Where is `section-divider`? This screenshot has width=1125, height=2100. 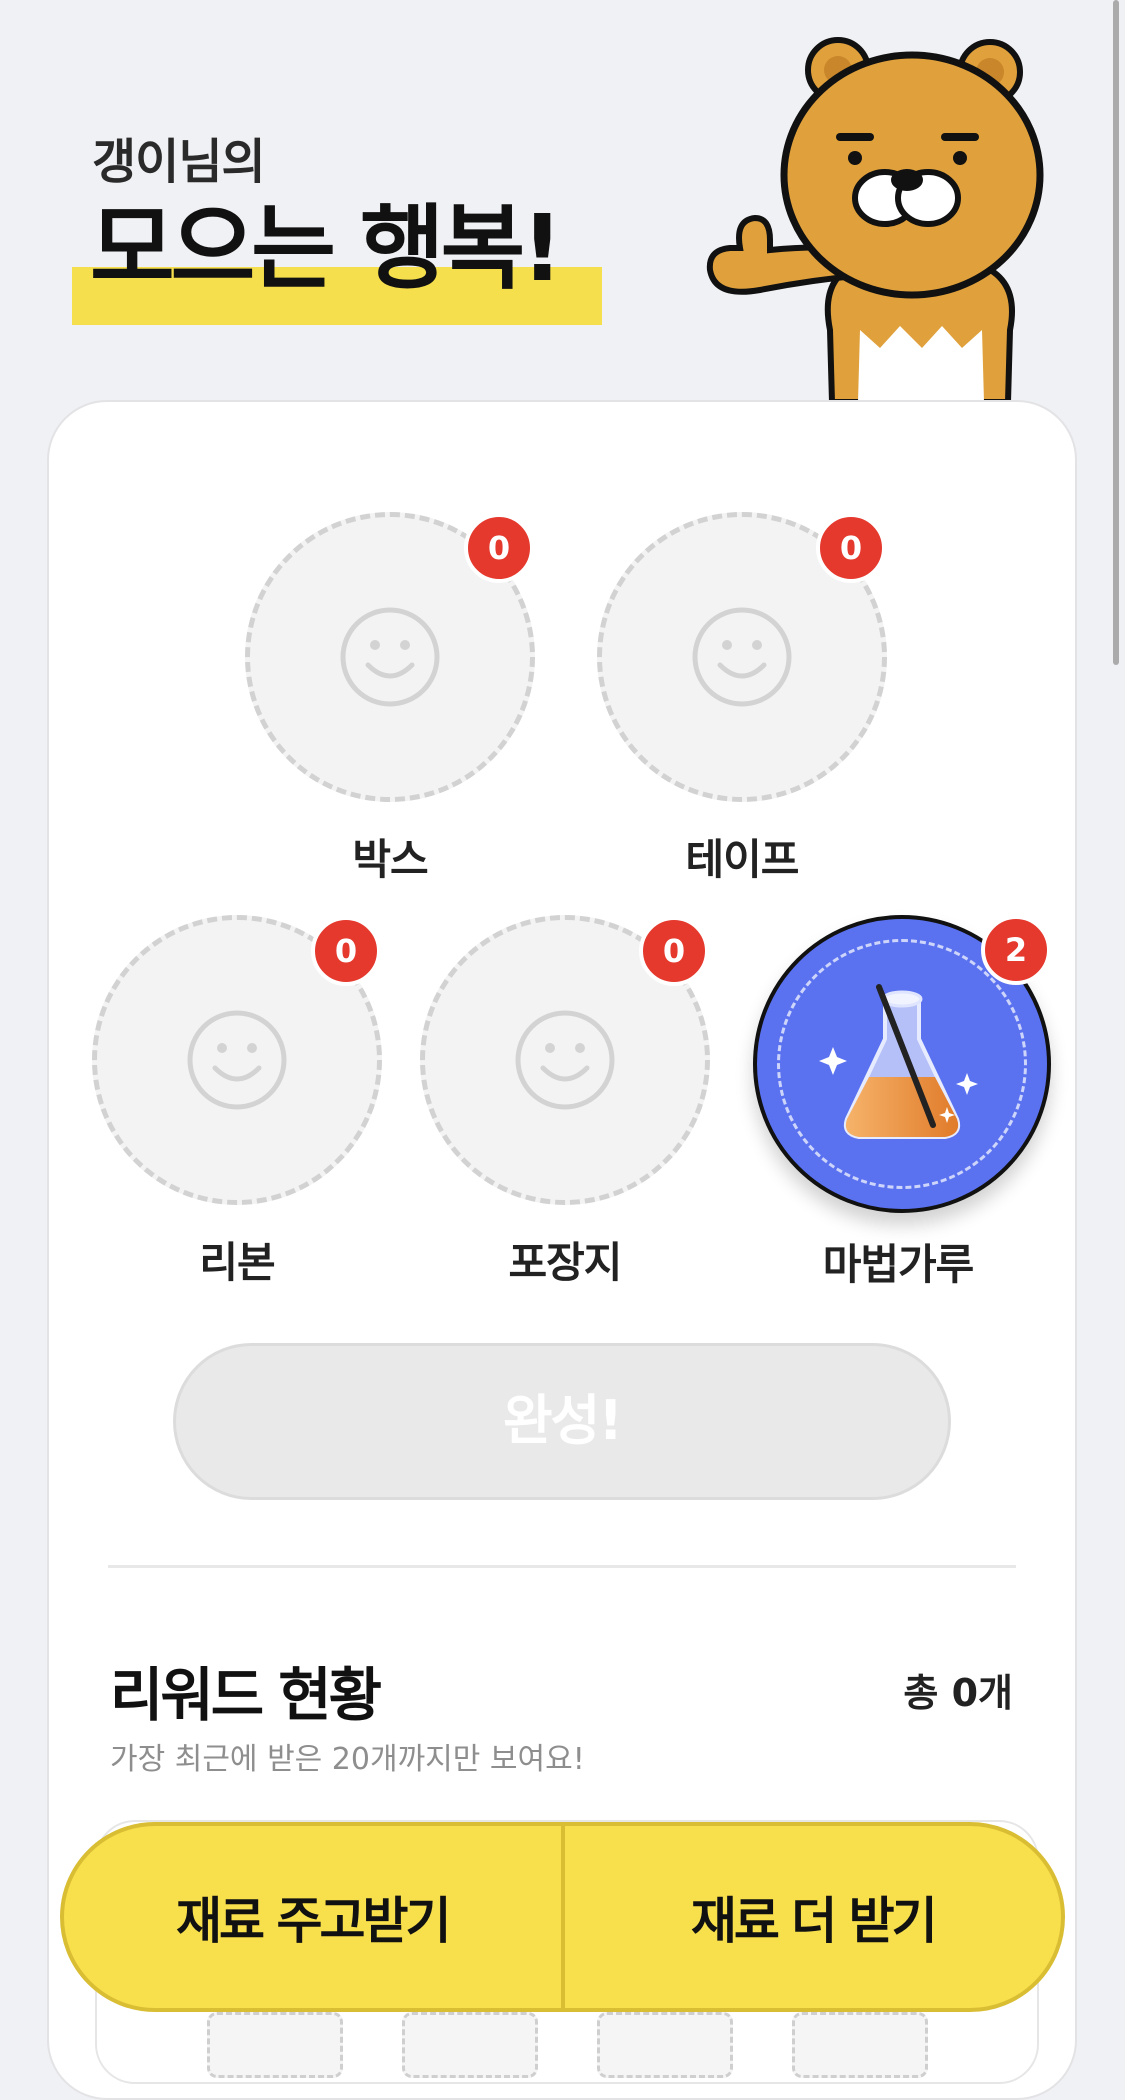 section-divider is located at coordinates (562, 1566).